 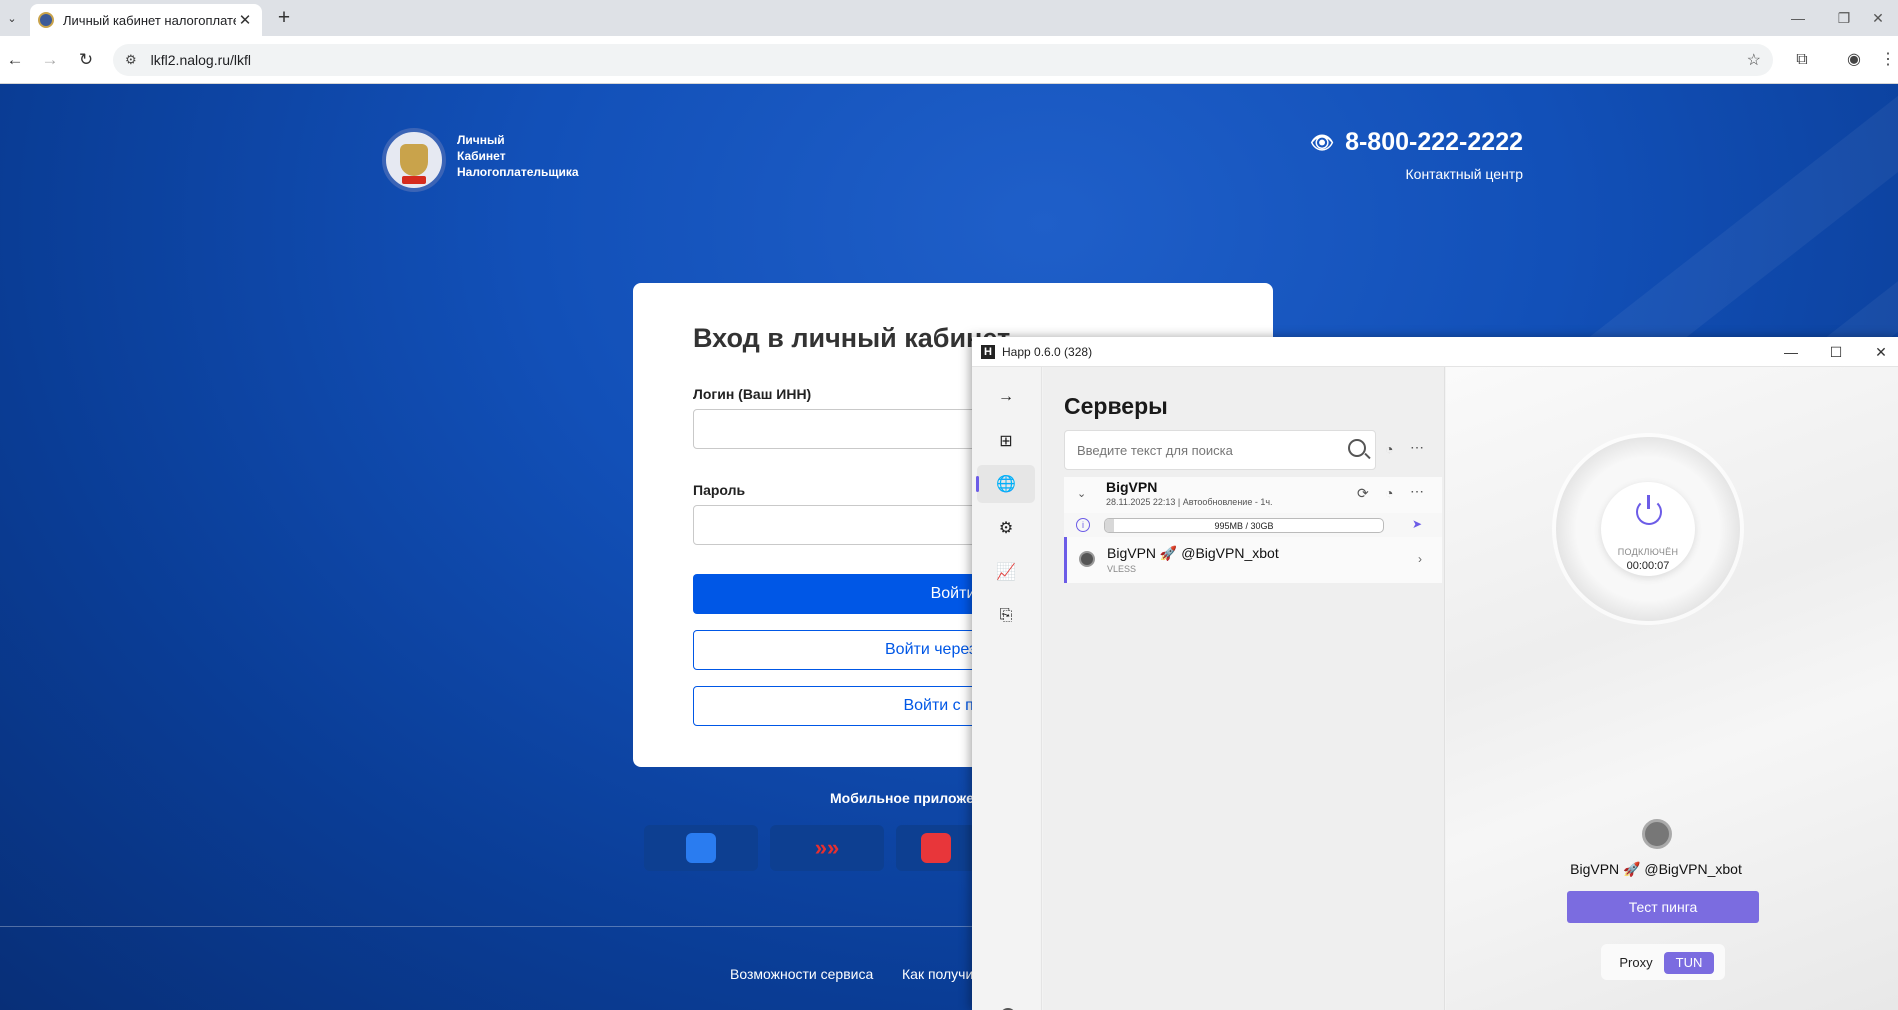 What do you see at coordinates (1878, 352) in the screenshot?
I see `happ-close-icon: ✕` at bounding box center [1878, 352].